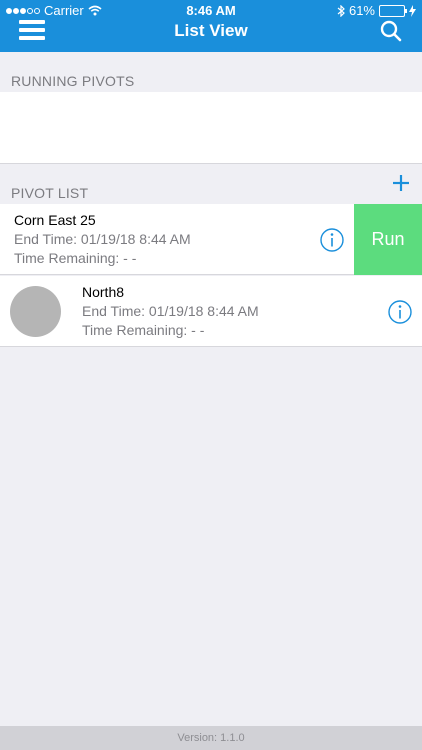  What do you see at coordinates (376, 10) in the screenshot?
I see `status-right: 61%` at bounding box center [376, 10].